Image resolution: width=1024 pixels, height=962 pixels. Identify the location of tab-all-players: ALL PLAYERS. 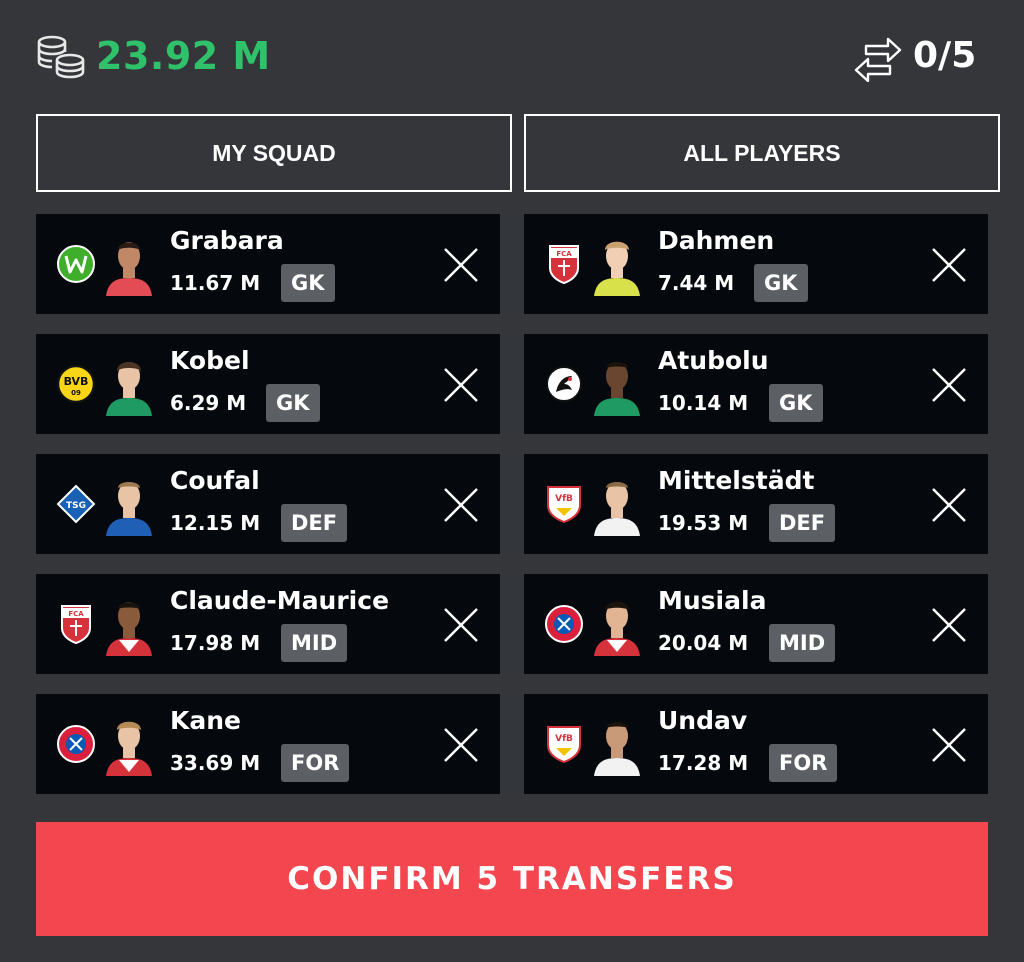
(762, 153).